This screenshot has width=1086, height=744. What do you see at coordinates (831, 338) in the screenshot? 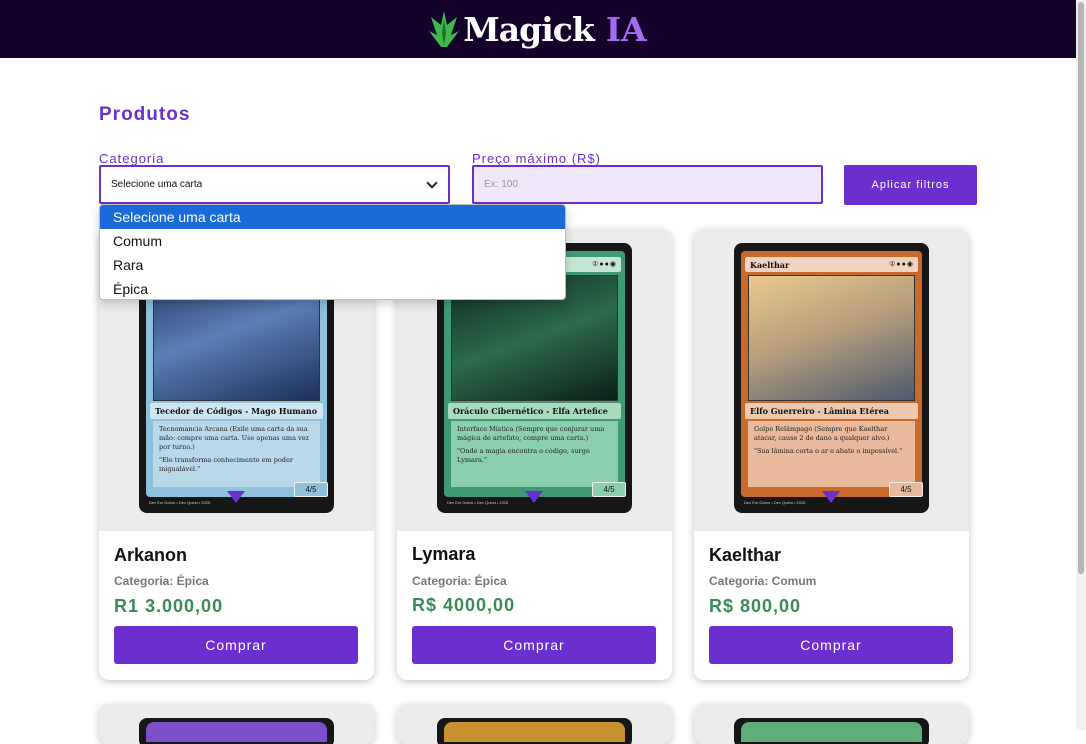
I see `card-art` at bounding box center [831, 338].